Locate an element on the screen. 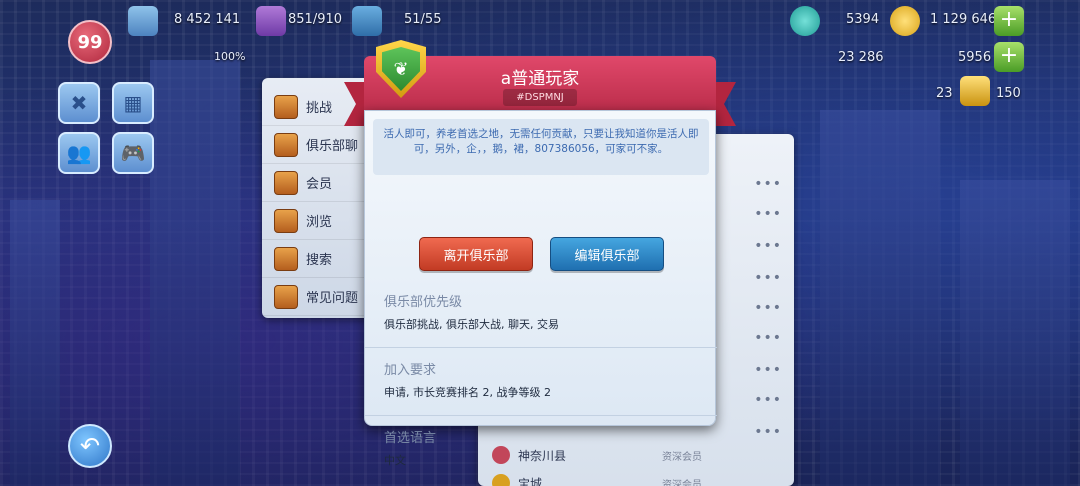 The height and width of the screenshot is (486, 1080). club-tag: #DSPMNJ is located at coordinates (540, 97).